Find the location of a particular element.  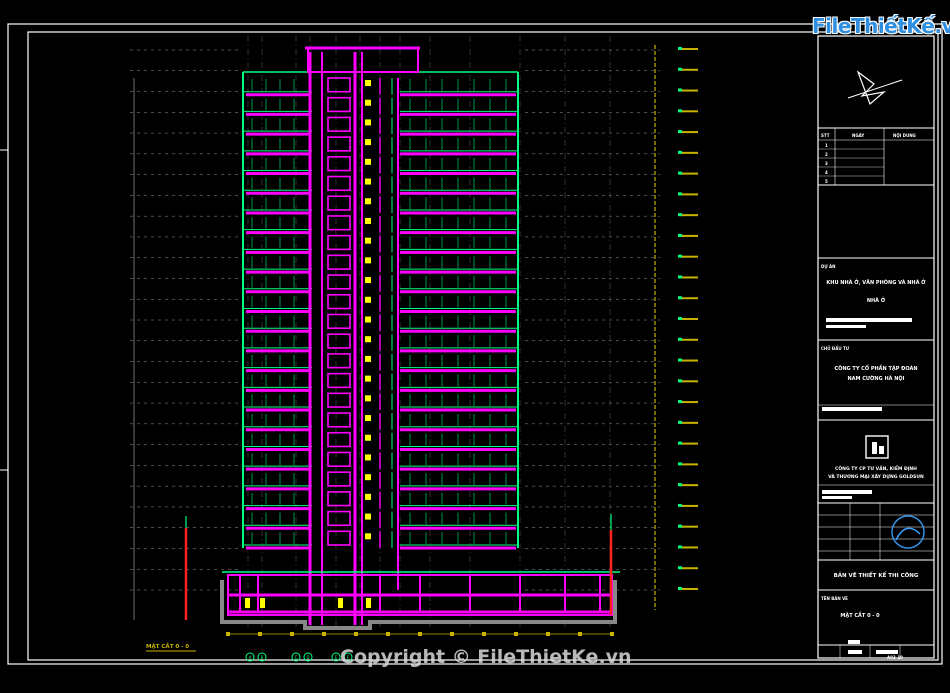

foundation is located at coordinates (418, 605).